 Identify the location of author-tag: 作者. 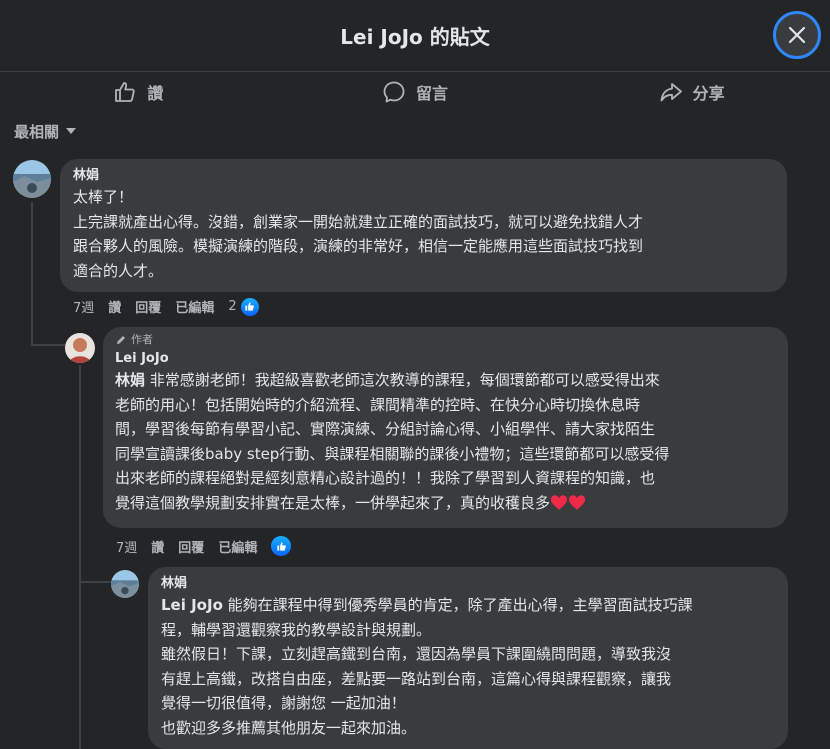
(445, 340).